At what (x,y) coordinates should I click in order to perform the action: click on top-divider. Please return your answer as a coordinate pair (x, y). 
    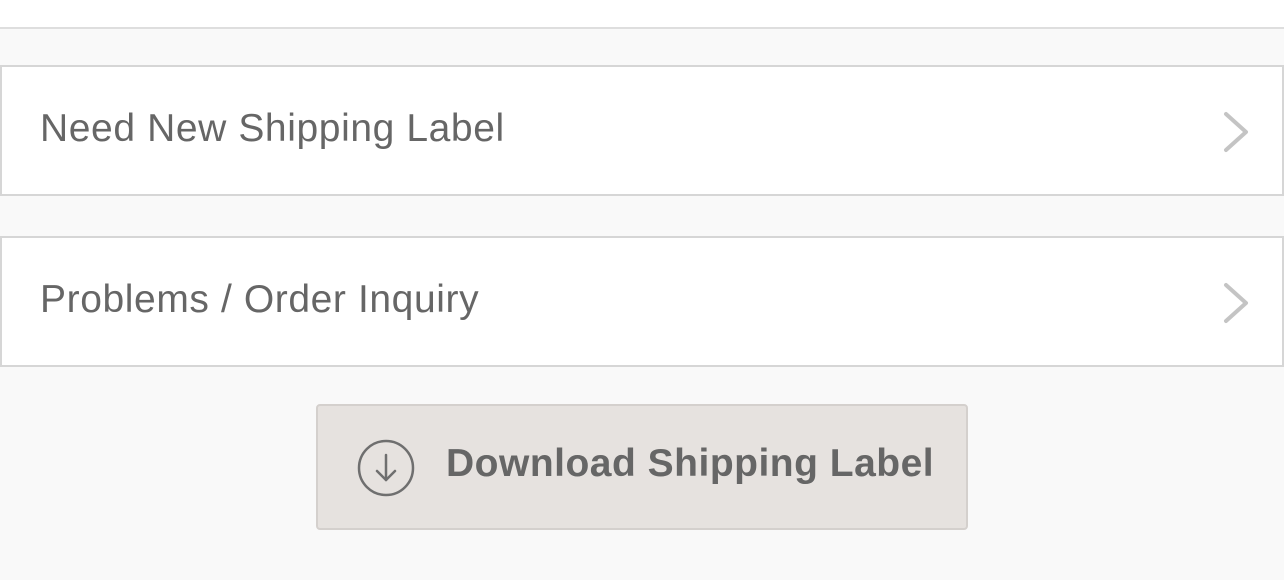
    Looking at the image, I should click on (642, 14).